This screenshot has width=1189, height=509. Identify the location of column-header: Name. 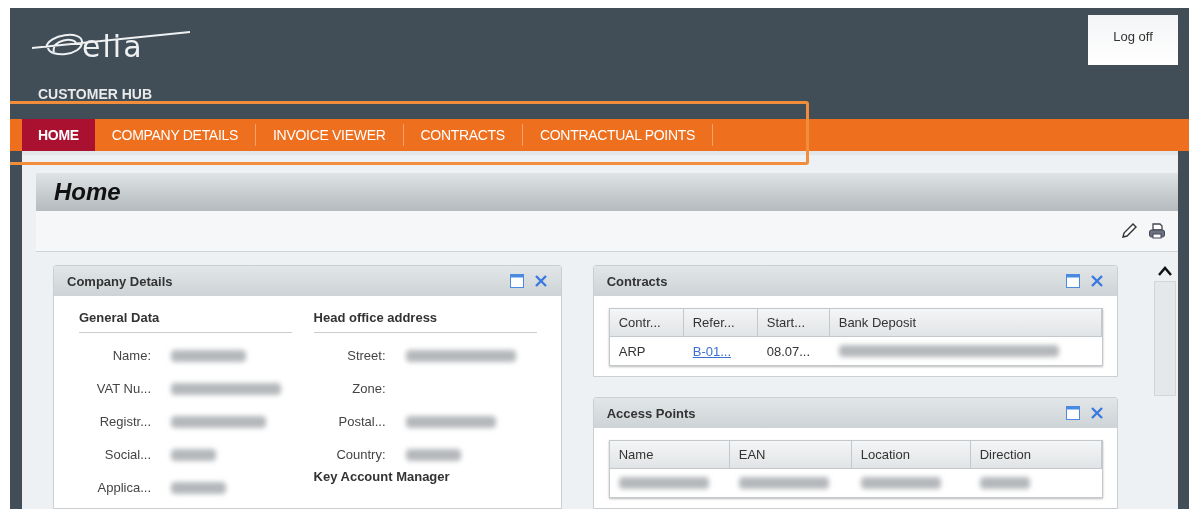
(669, 455).